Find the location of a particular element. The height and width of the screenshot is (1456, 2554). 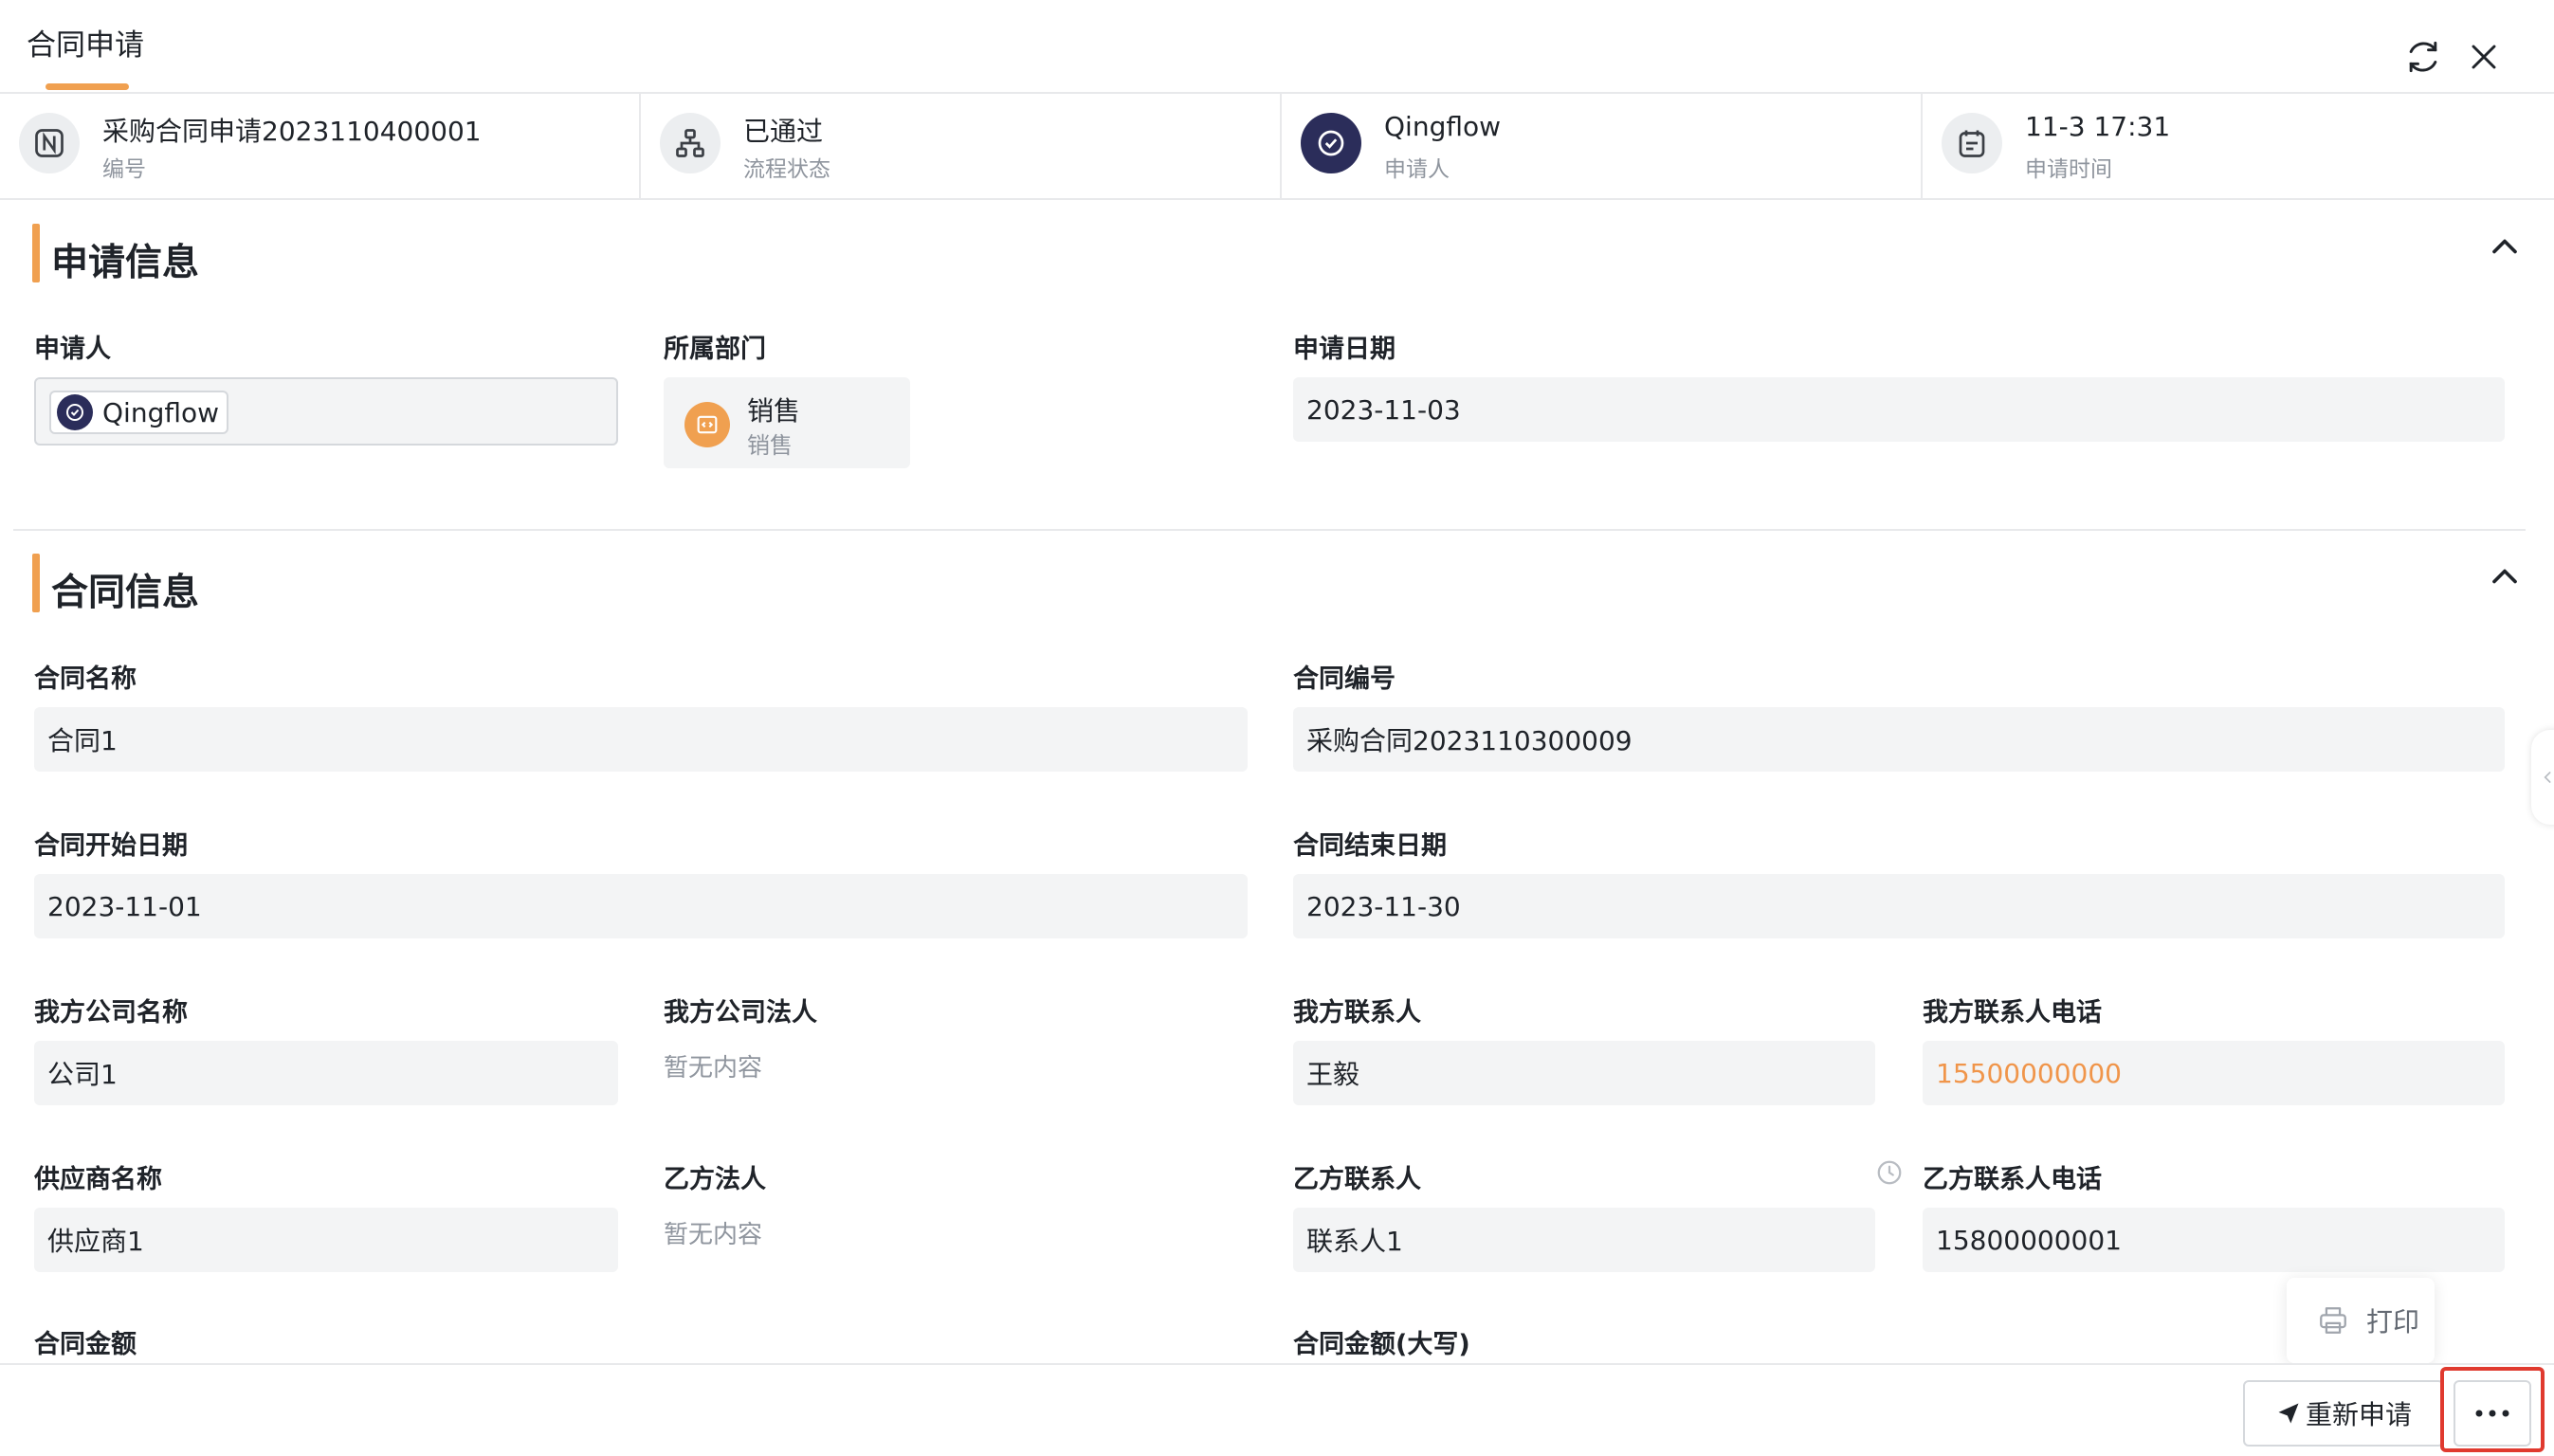

amount-label: 合同金额 is located at coordinates (86, 1344).